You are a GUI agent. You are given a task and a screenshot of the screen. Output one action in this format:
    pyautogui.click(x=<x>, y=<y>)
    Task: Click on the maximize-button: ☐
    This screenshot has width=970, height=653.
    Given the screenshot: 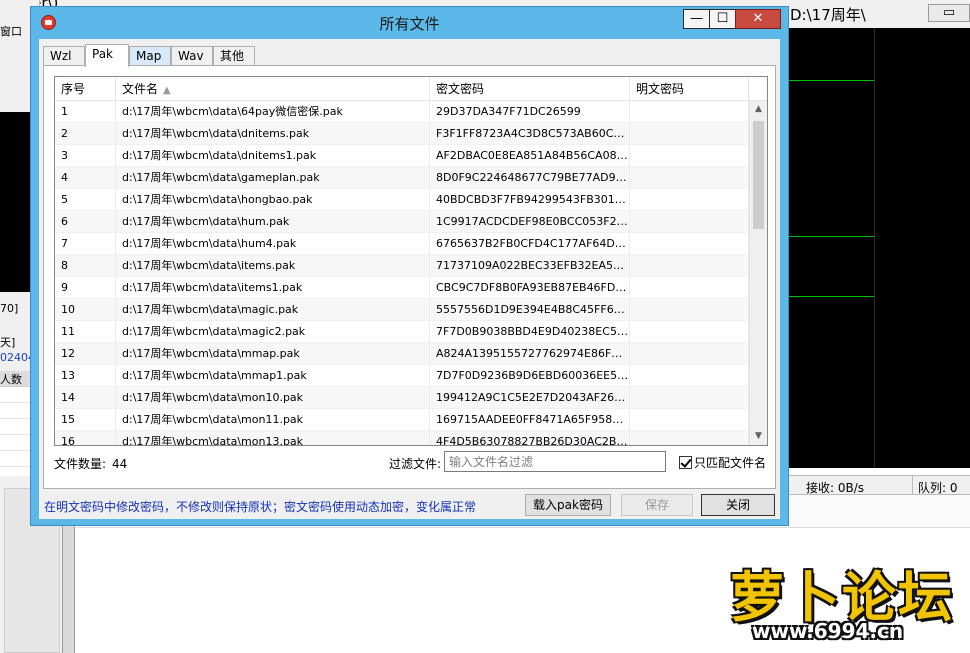 What is the action you would take?
    pyautogui.click(x=722, y=19)
    